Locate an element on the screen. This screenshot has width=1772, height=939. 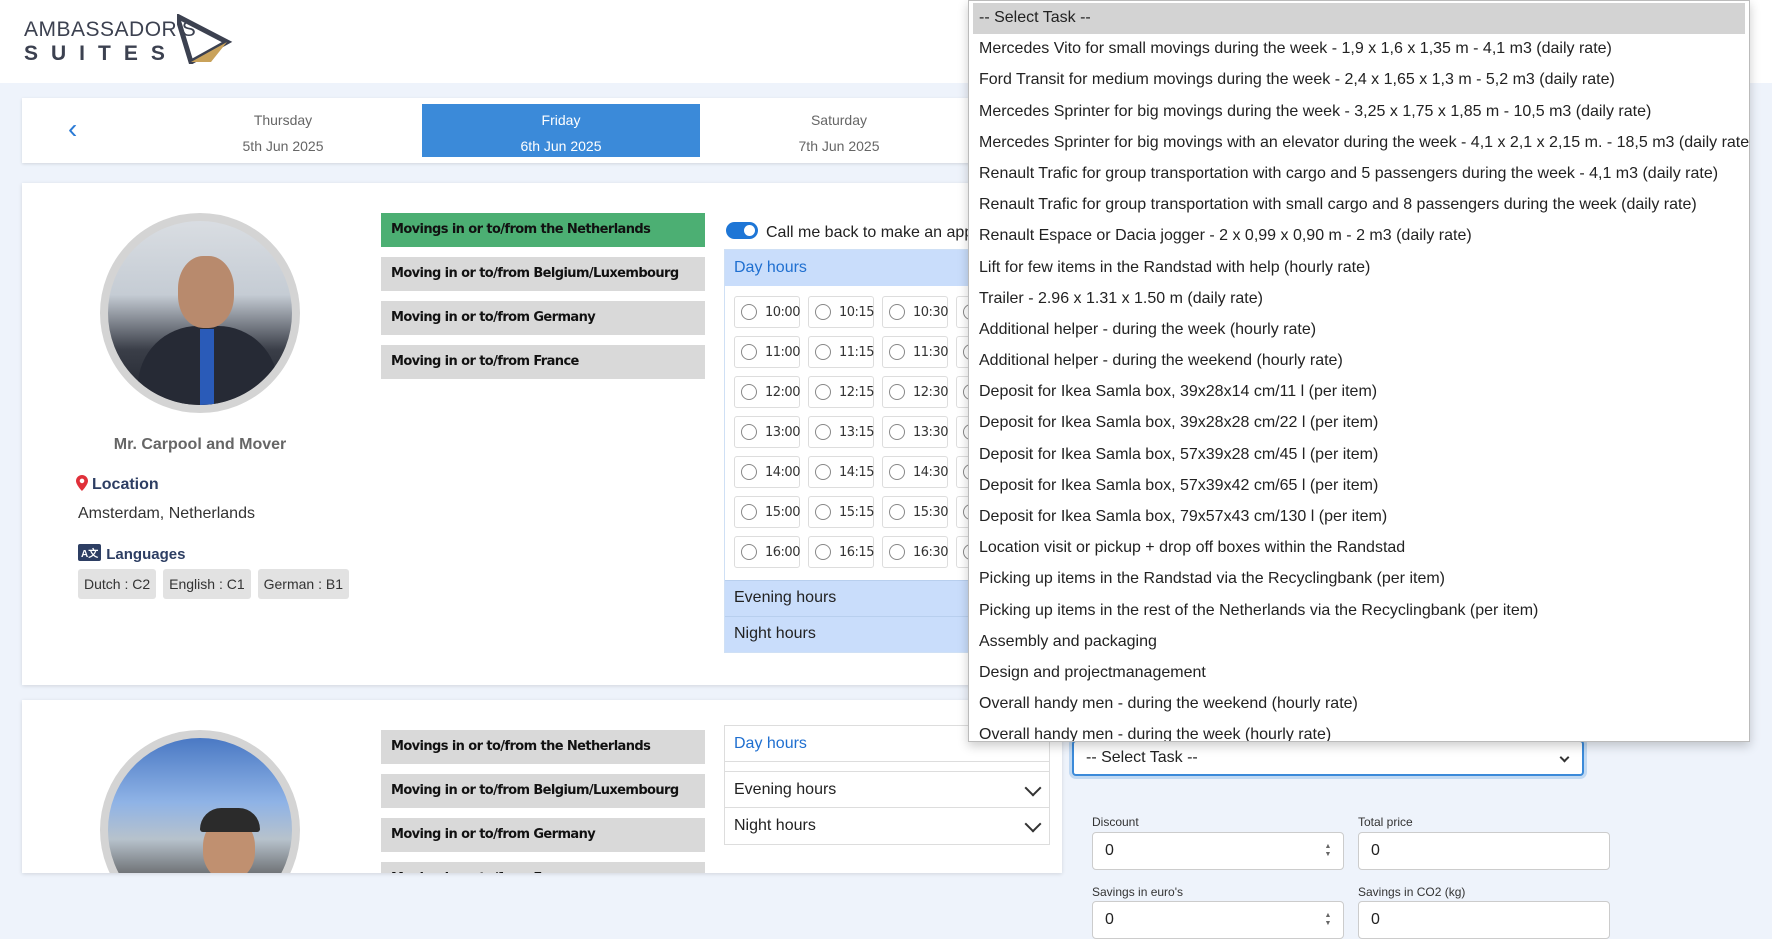
time-slot: 10:15 is located at coordinates (841, 312).